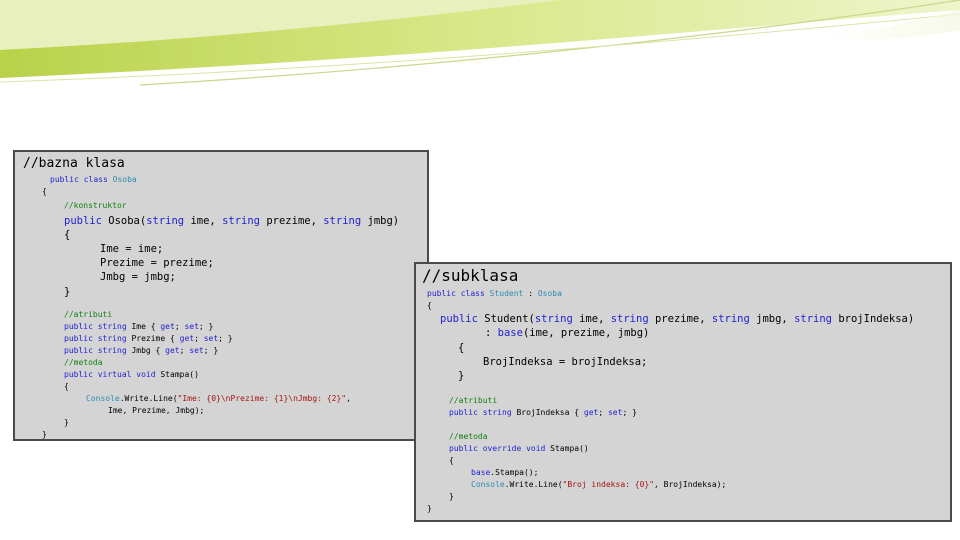  I want to click on code-token: Console, so click(488, 484).